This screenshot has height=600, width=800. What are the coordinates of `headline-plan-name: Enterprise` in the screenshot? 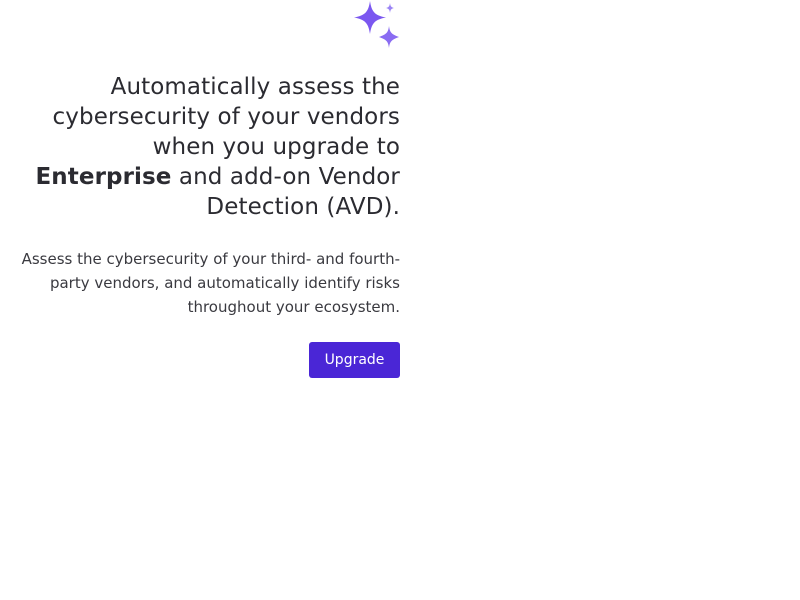 It's located at (103, 177).